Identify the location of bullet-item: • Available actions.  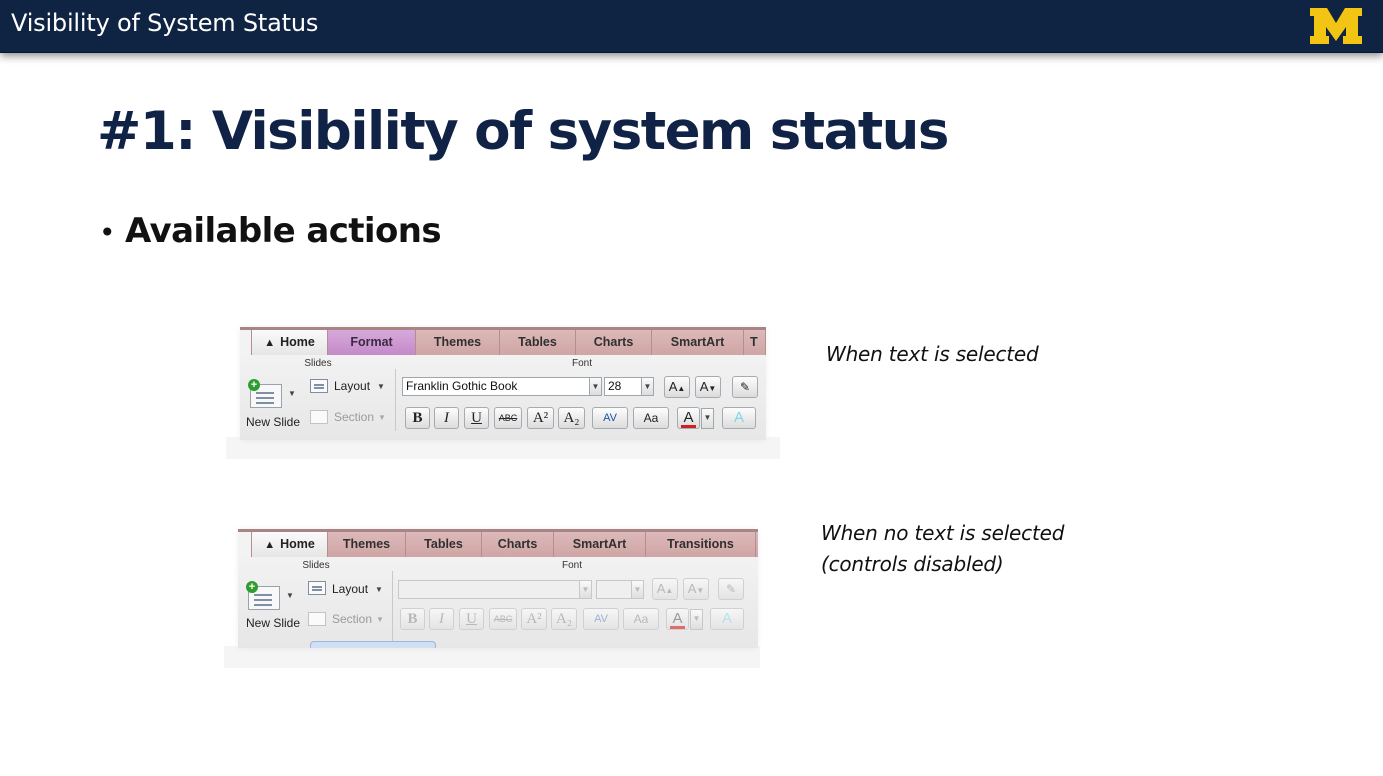
(270, 231).